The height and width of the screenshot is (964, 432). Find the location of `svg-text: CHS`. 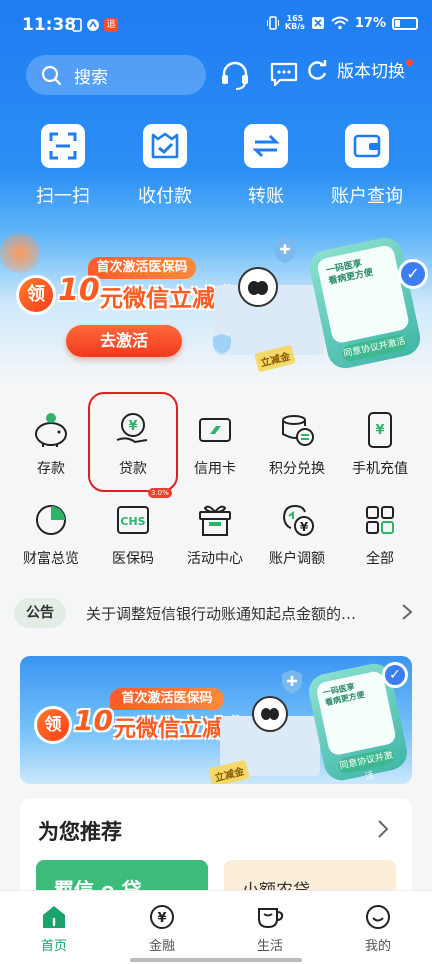

svg-text: CHS is located at coordinates (132, 521).